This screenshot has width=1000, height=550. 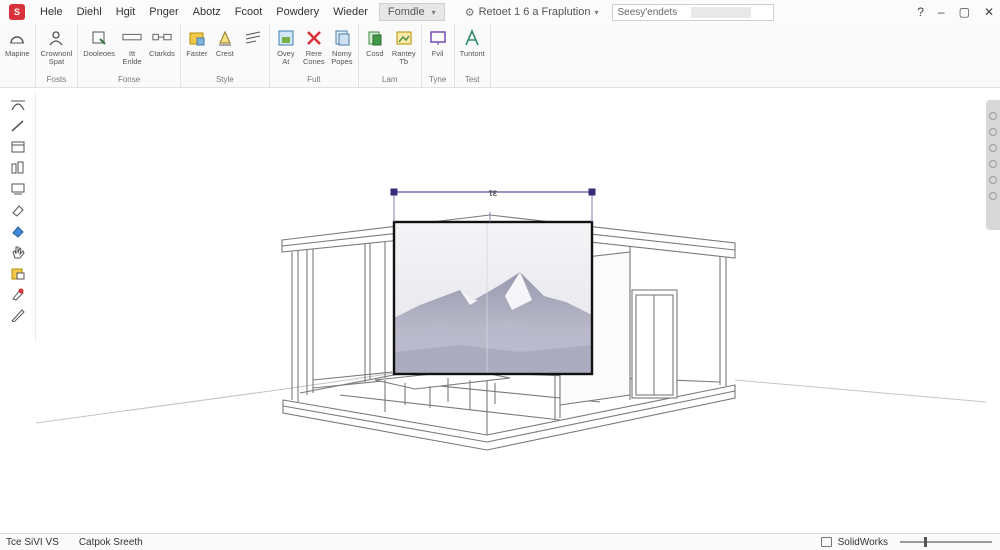 I want to click on columns-icon, so click(x=17, y=167).